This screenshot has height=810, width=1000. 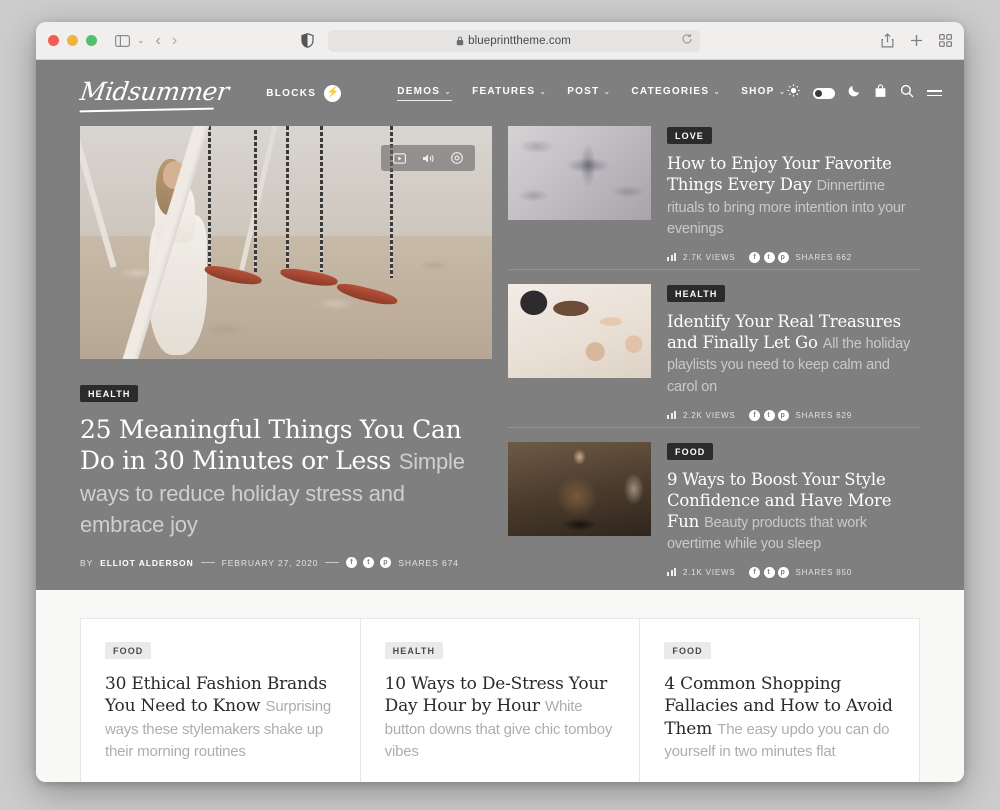 I want to click on new-tab-button, so click(x=916, y=40).